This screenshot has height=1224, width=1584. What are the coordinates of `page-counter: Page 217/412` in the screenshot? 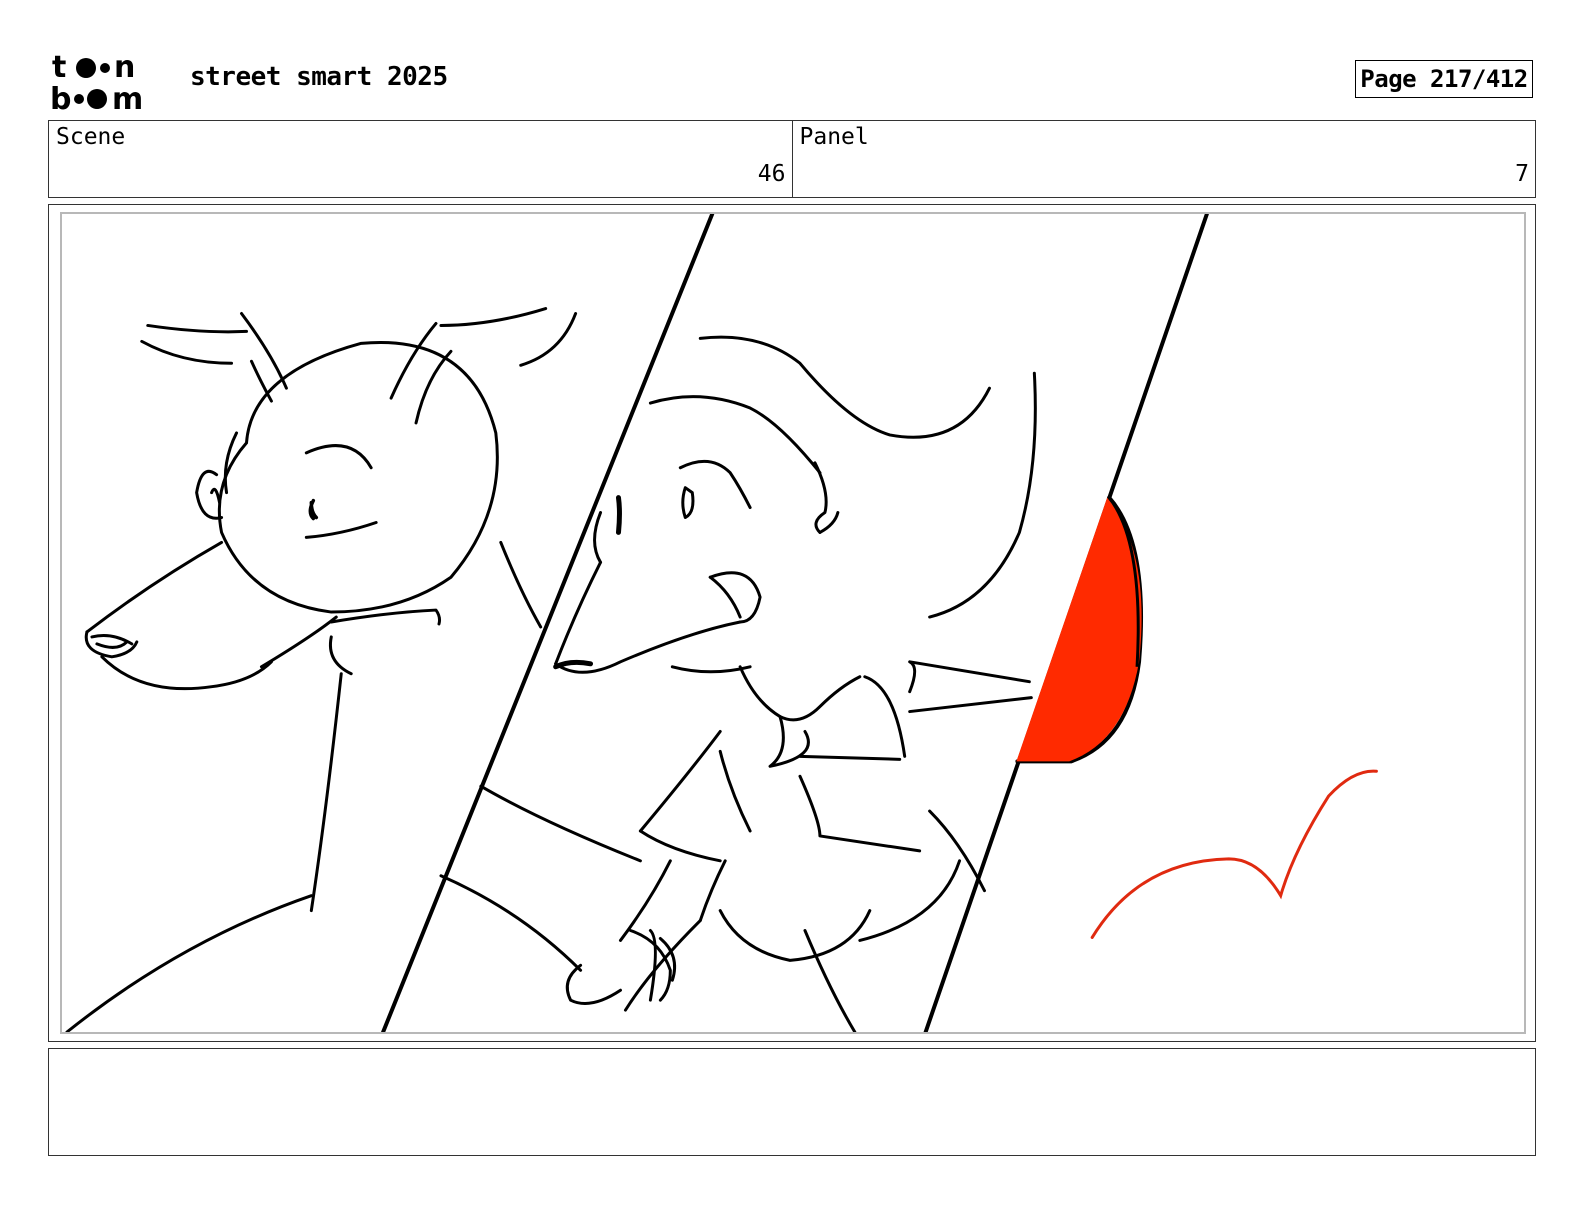 It's located at (1444, 79).